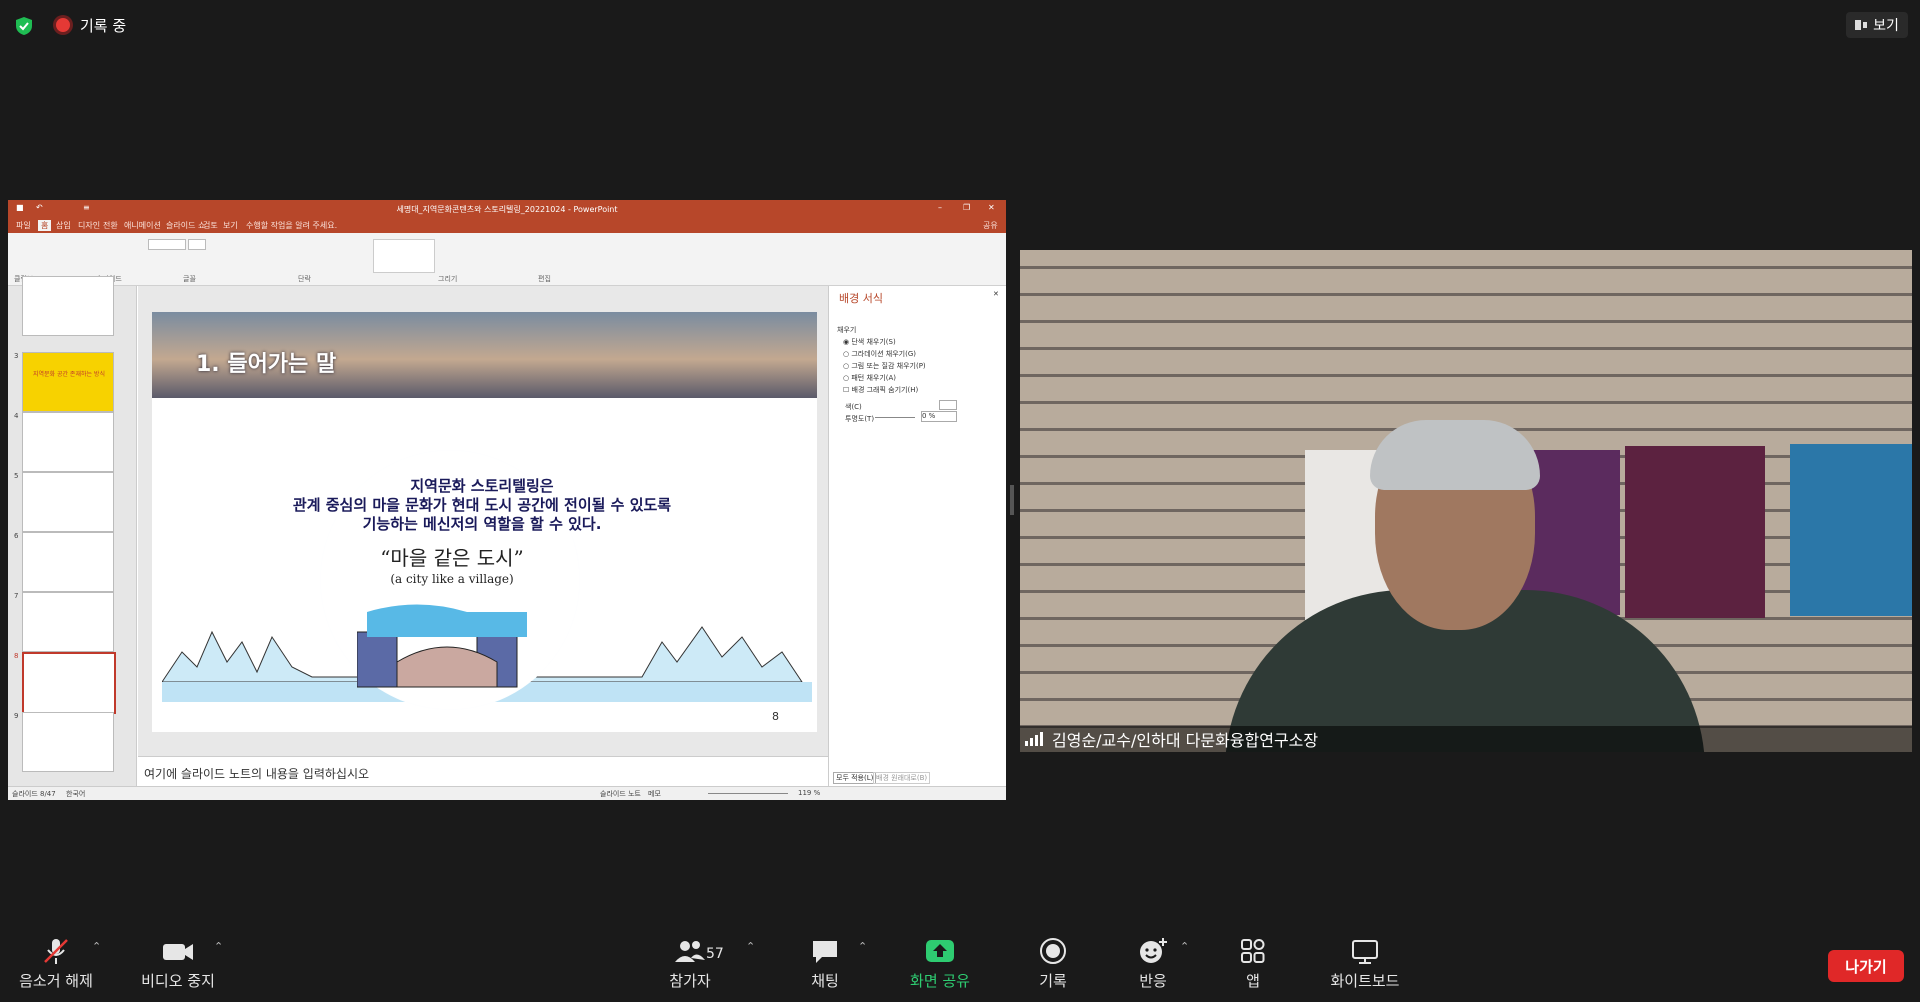 This screenshot has width=1920, height=1002. I want to click on tab-transitions: 전환, so click(110, 225).